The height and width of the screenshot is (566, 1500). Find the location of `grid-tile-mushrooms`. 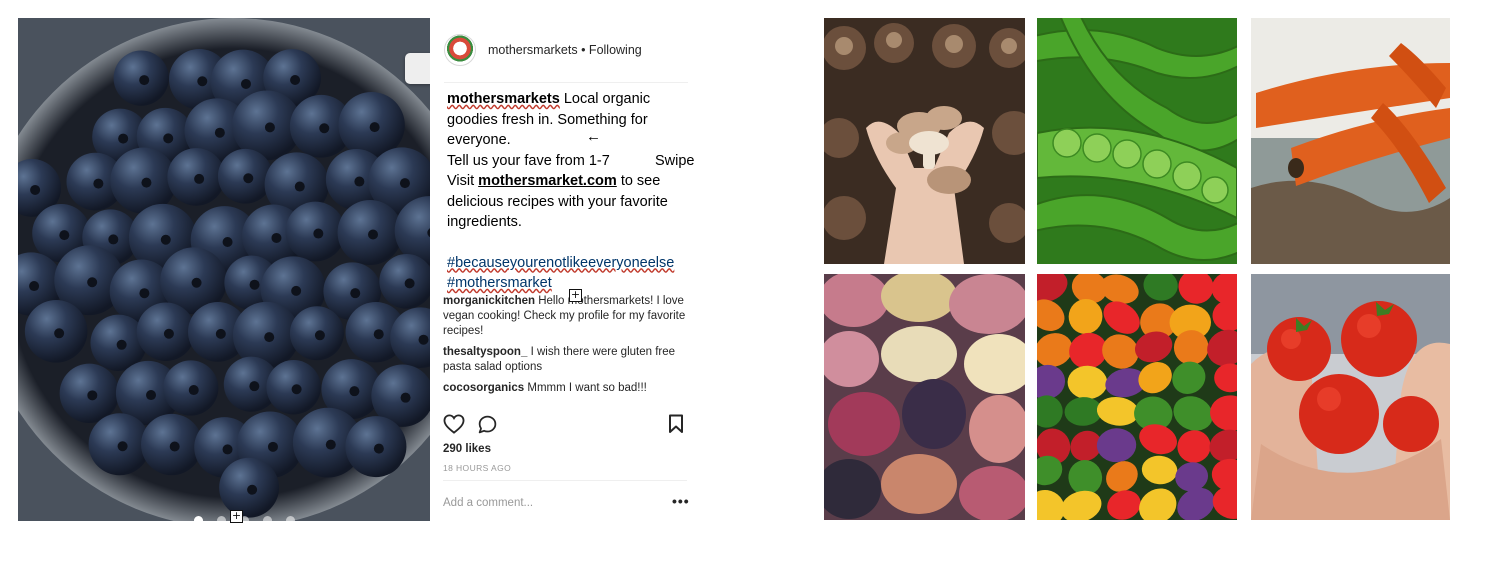

grid-tile-mushrooms is located at coordinates (924, 141).